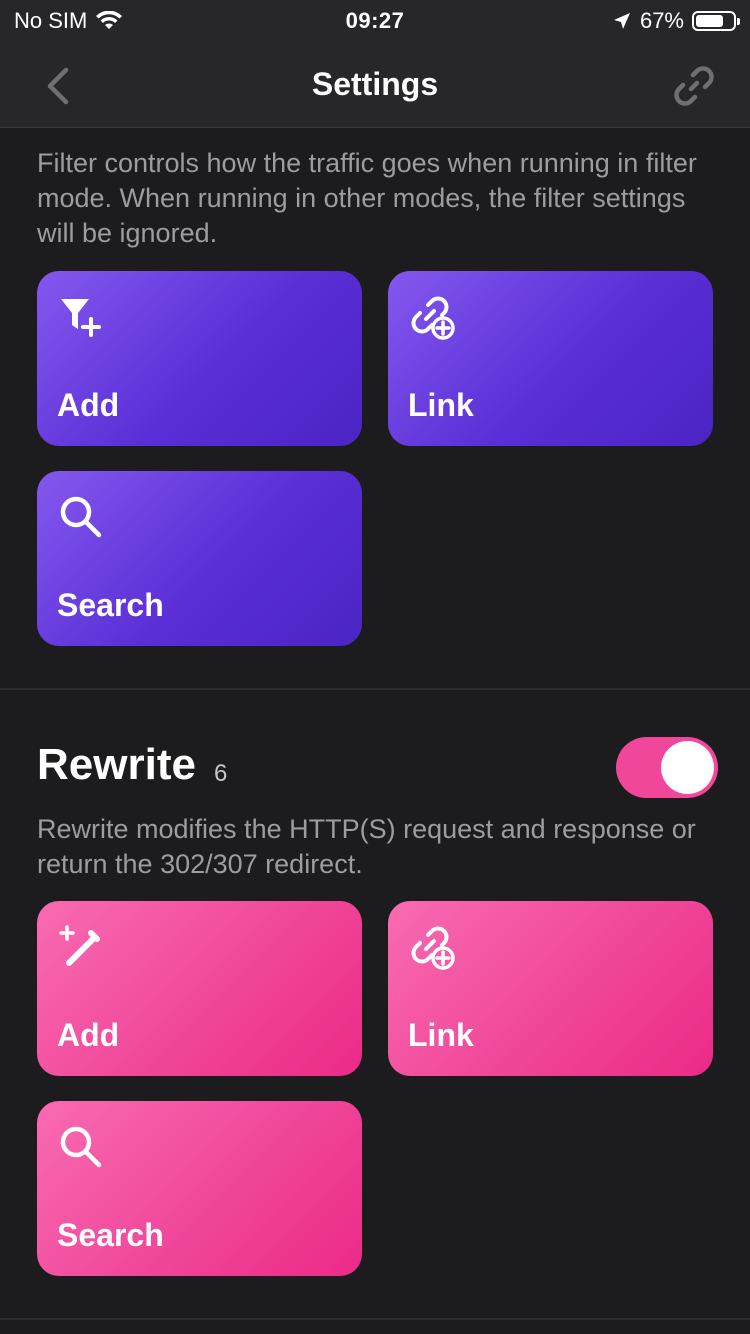  I want to click on toggle-knob, so click(687, 767).